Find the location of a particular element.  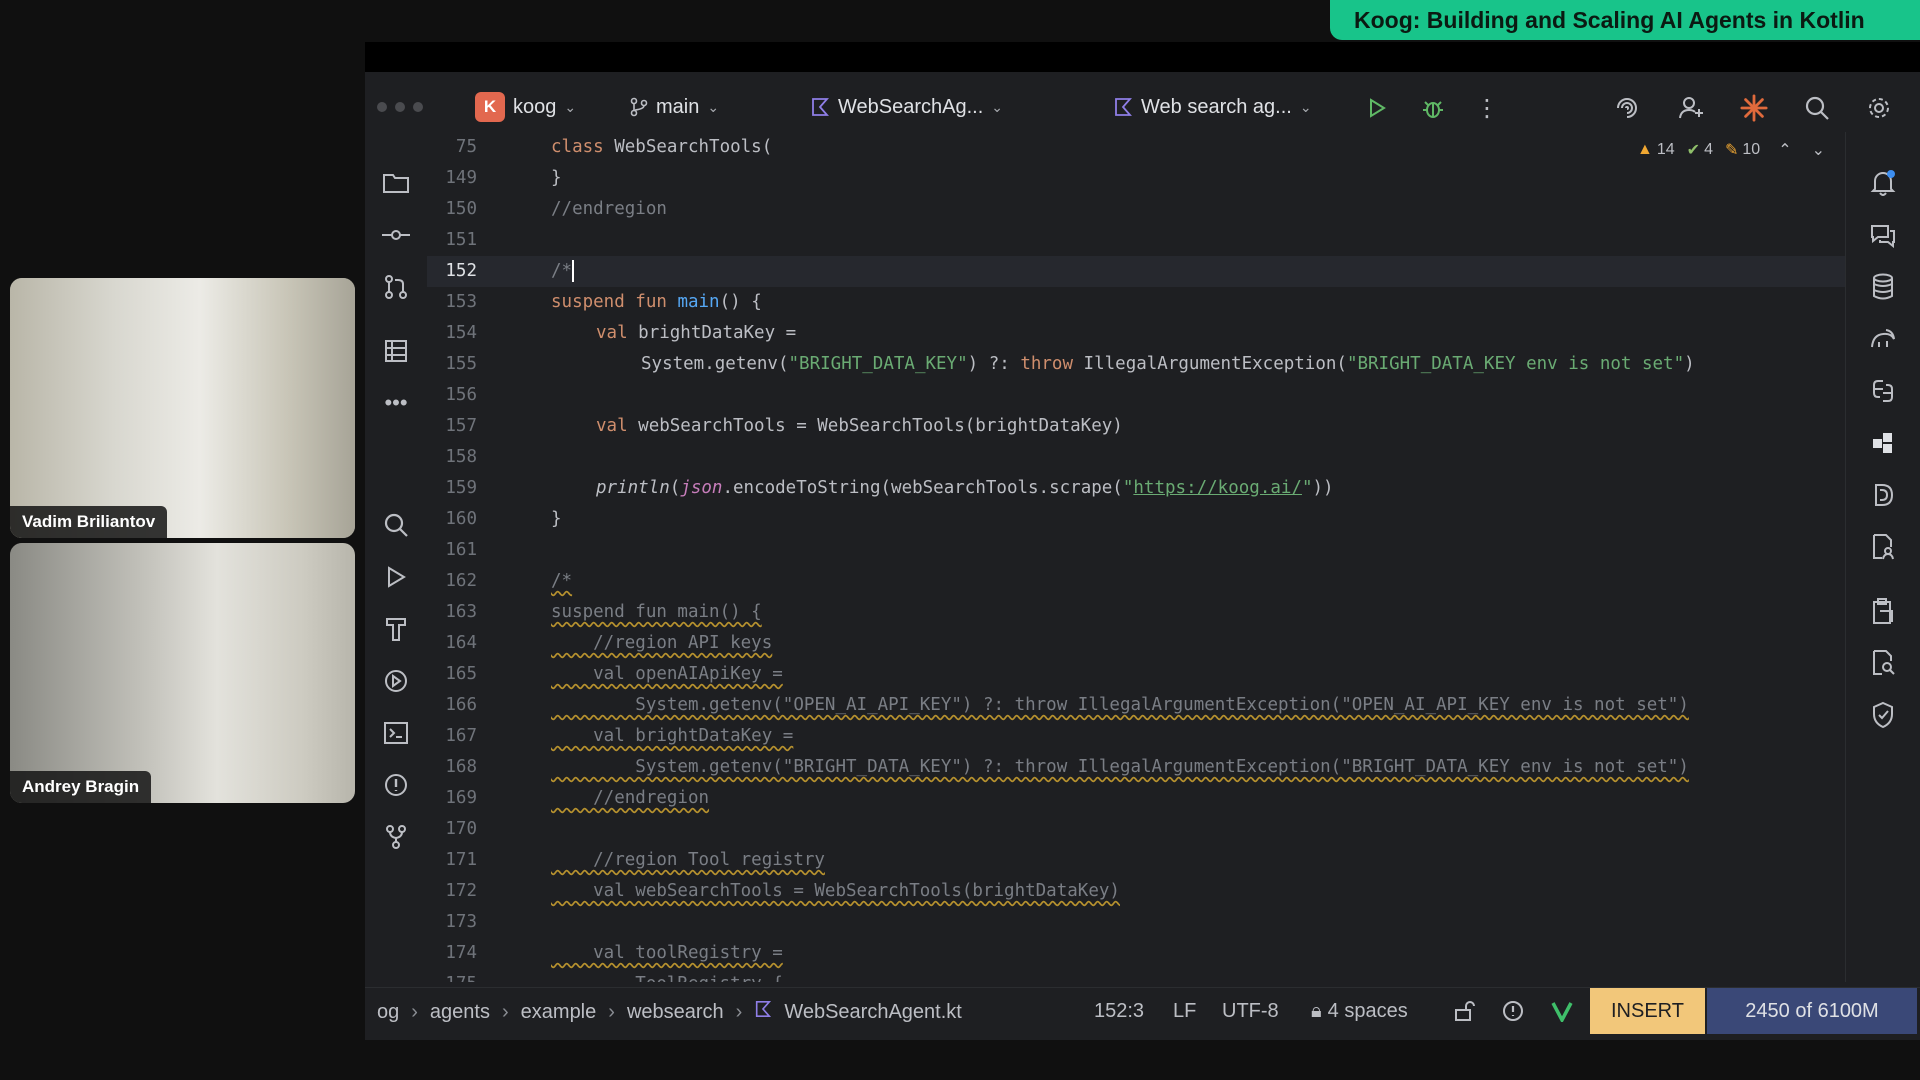

plugin-puzzle-icon is located at coordinates (1883, 443).